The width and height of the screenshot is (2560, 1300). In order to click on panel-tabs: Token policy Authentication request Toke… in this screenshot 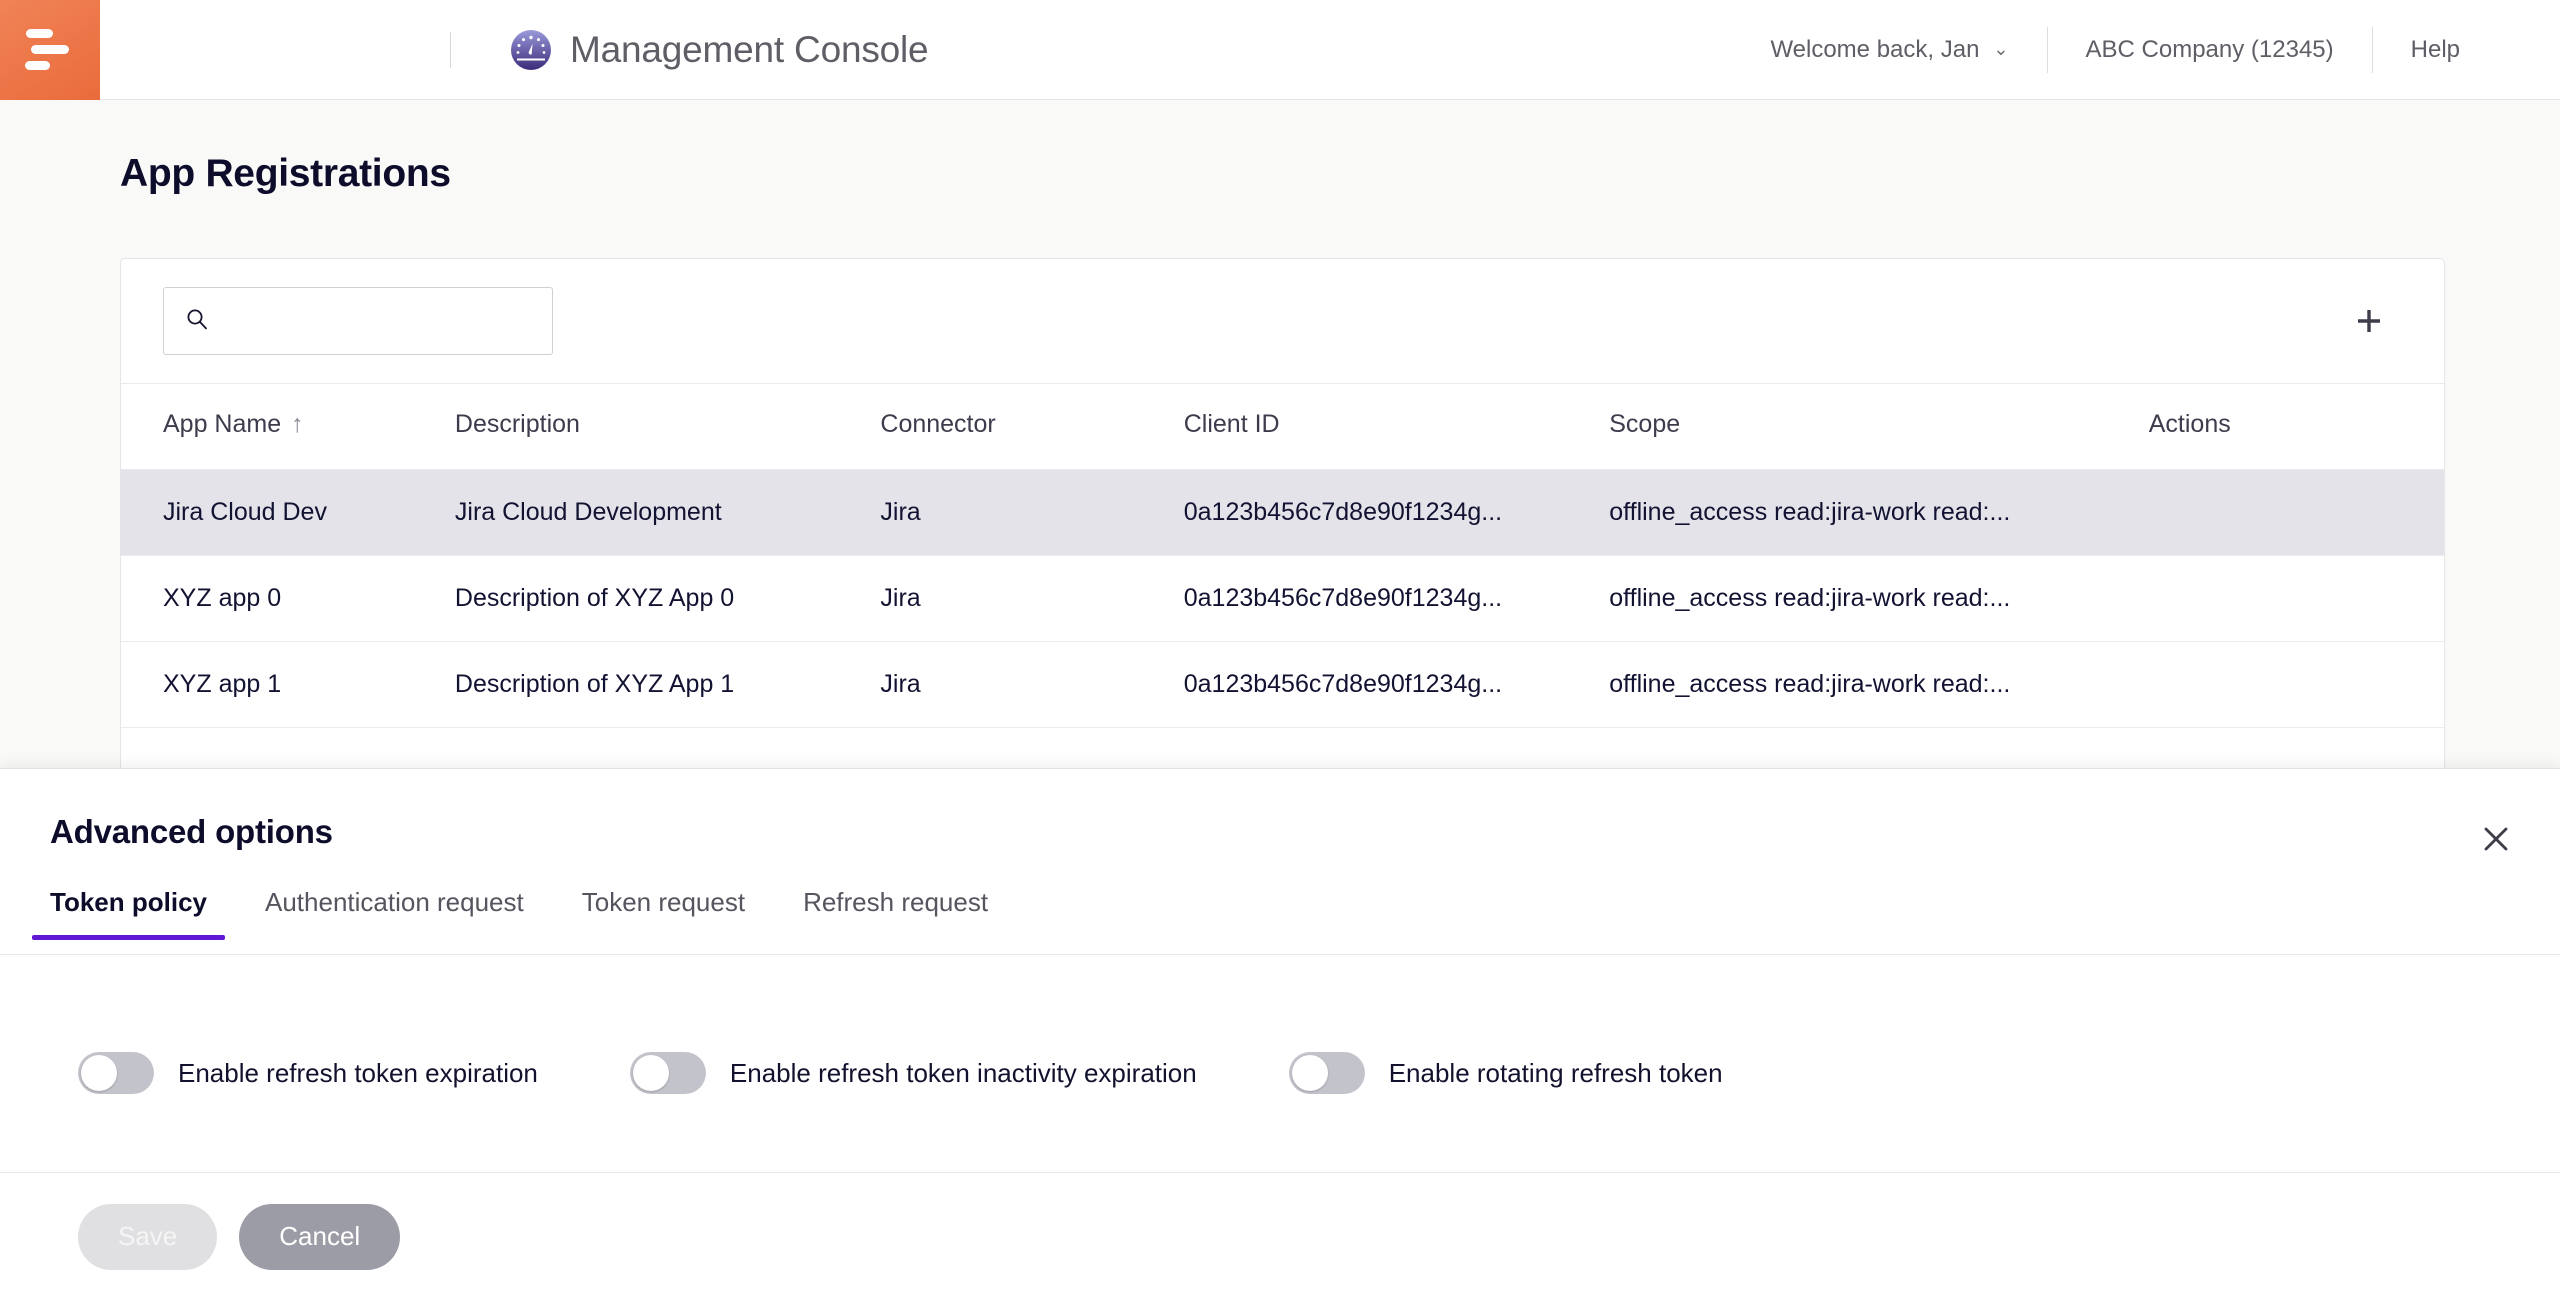, I will do `click(1280, 921)`.